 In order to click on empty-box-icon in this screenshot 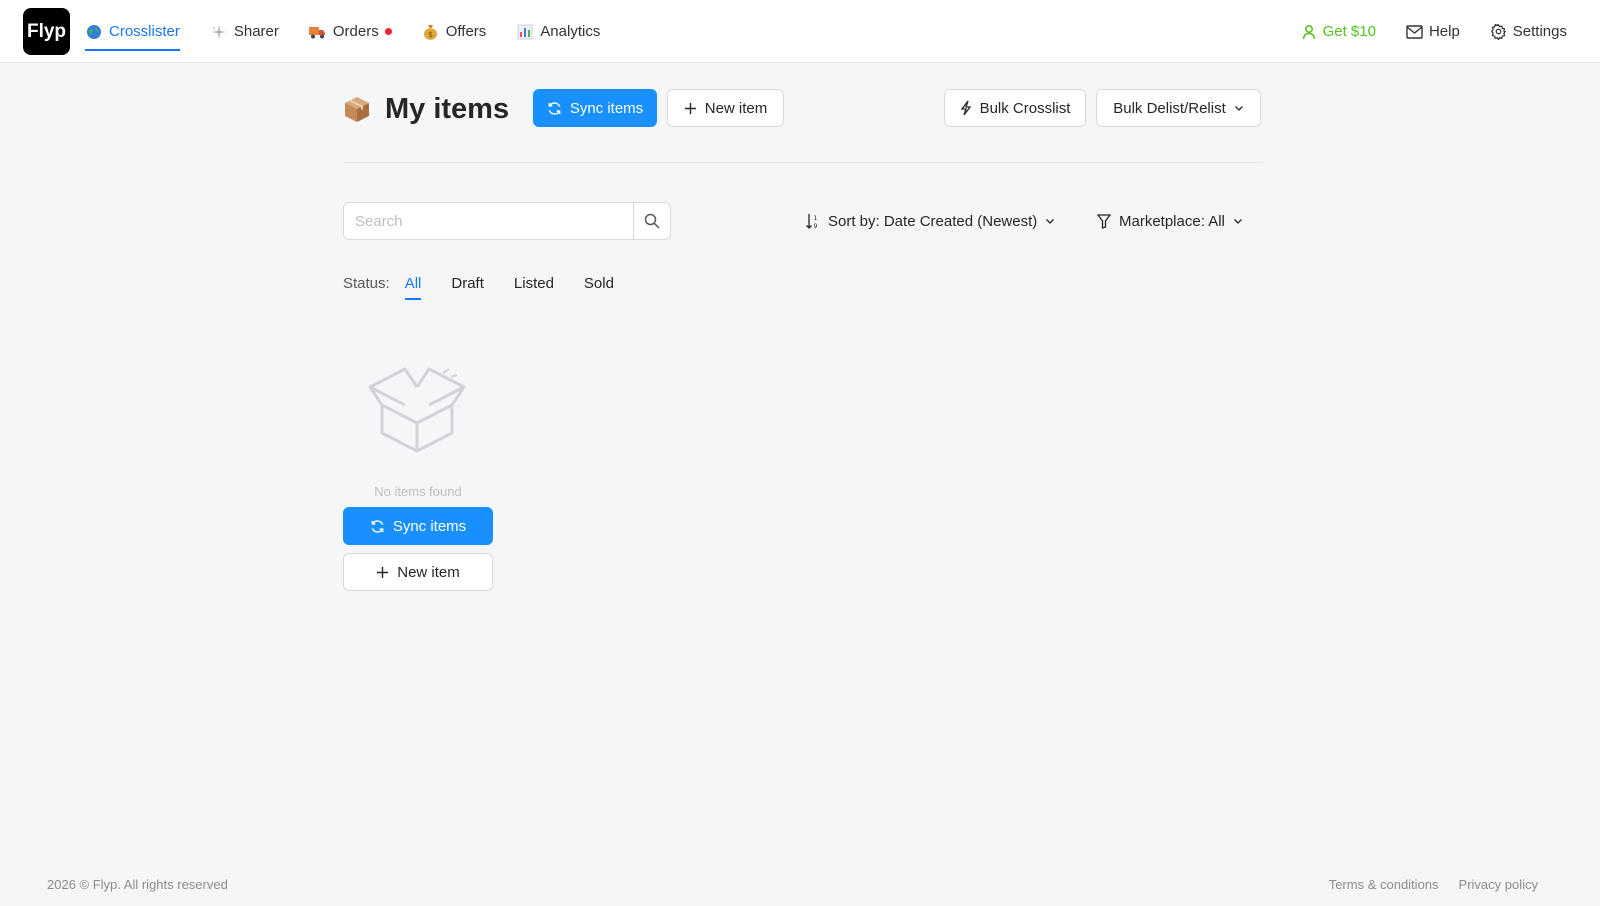, I will do `click(417, 411)`.